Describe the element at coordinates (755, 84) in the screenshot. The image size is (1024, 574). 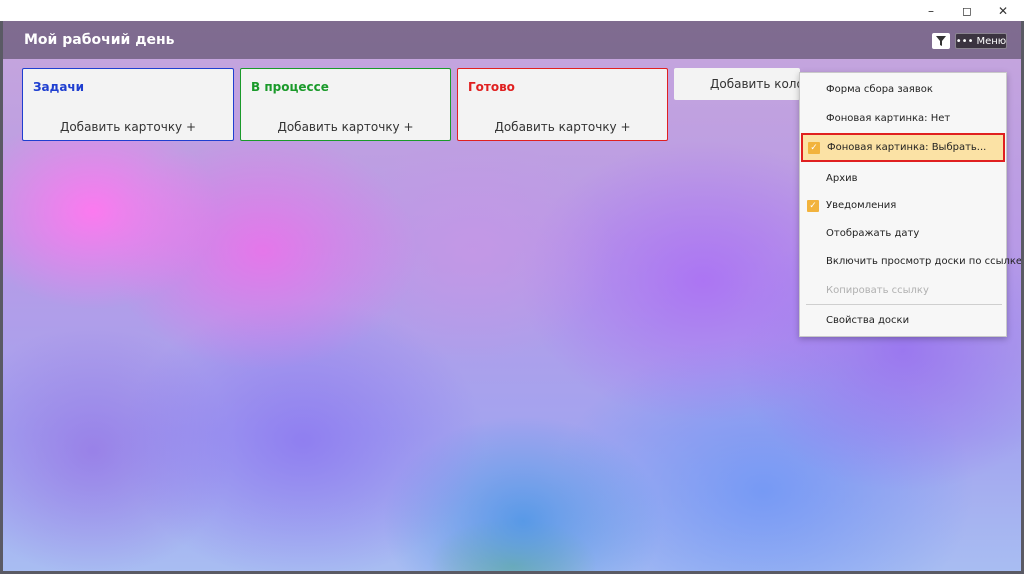
I see `add-column-label: Добавить колонку` at that location.